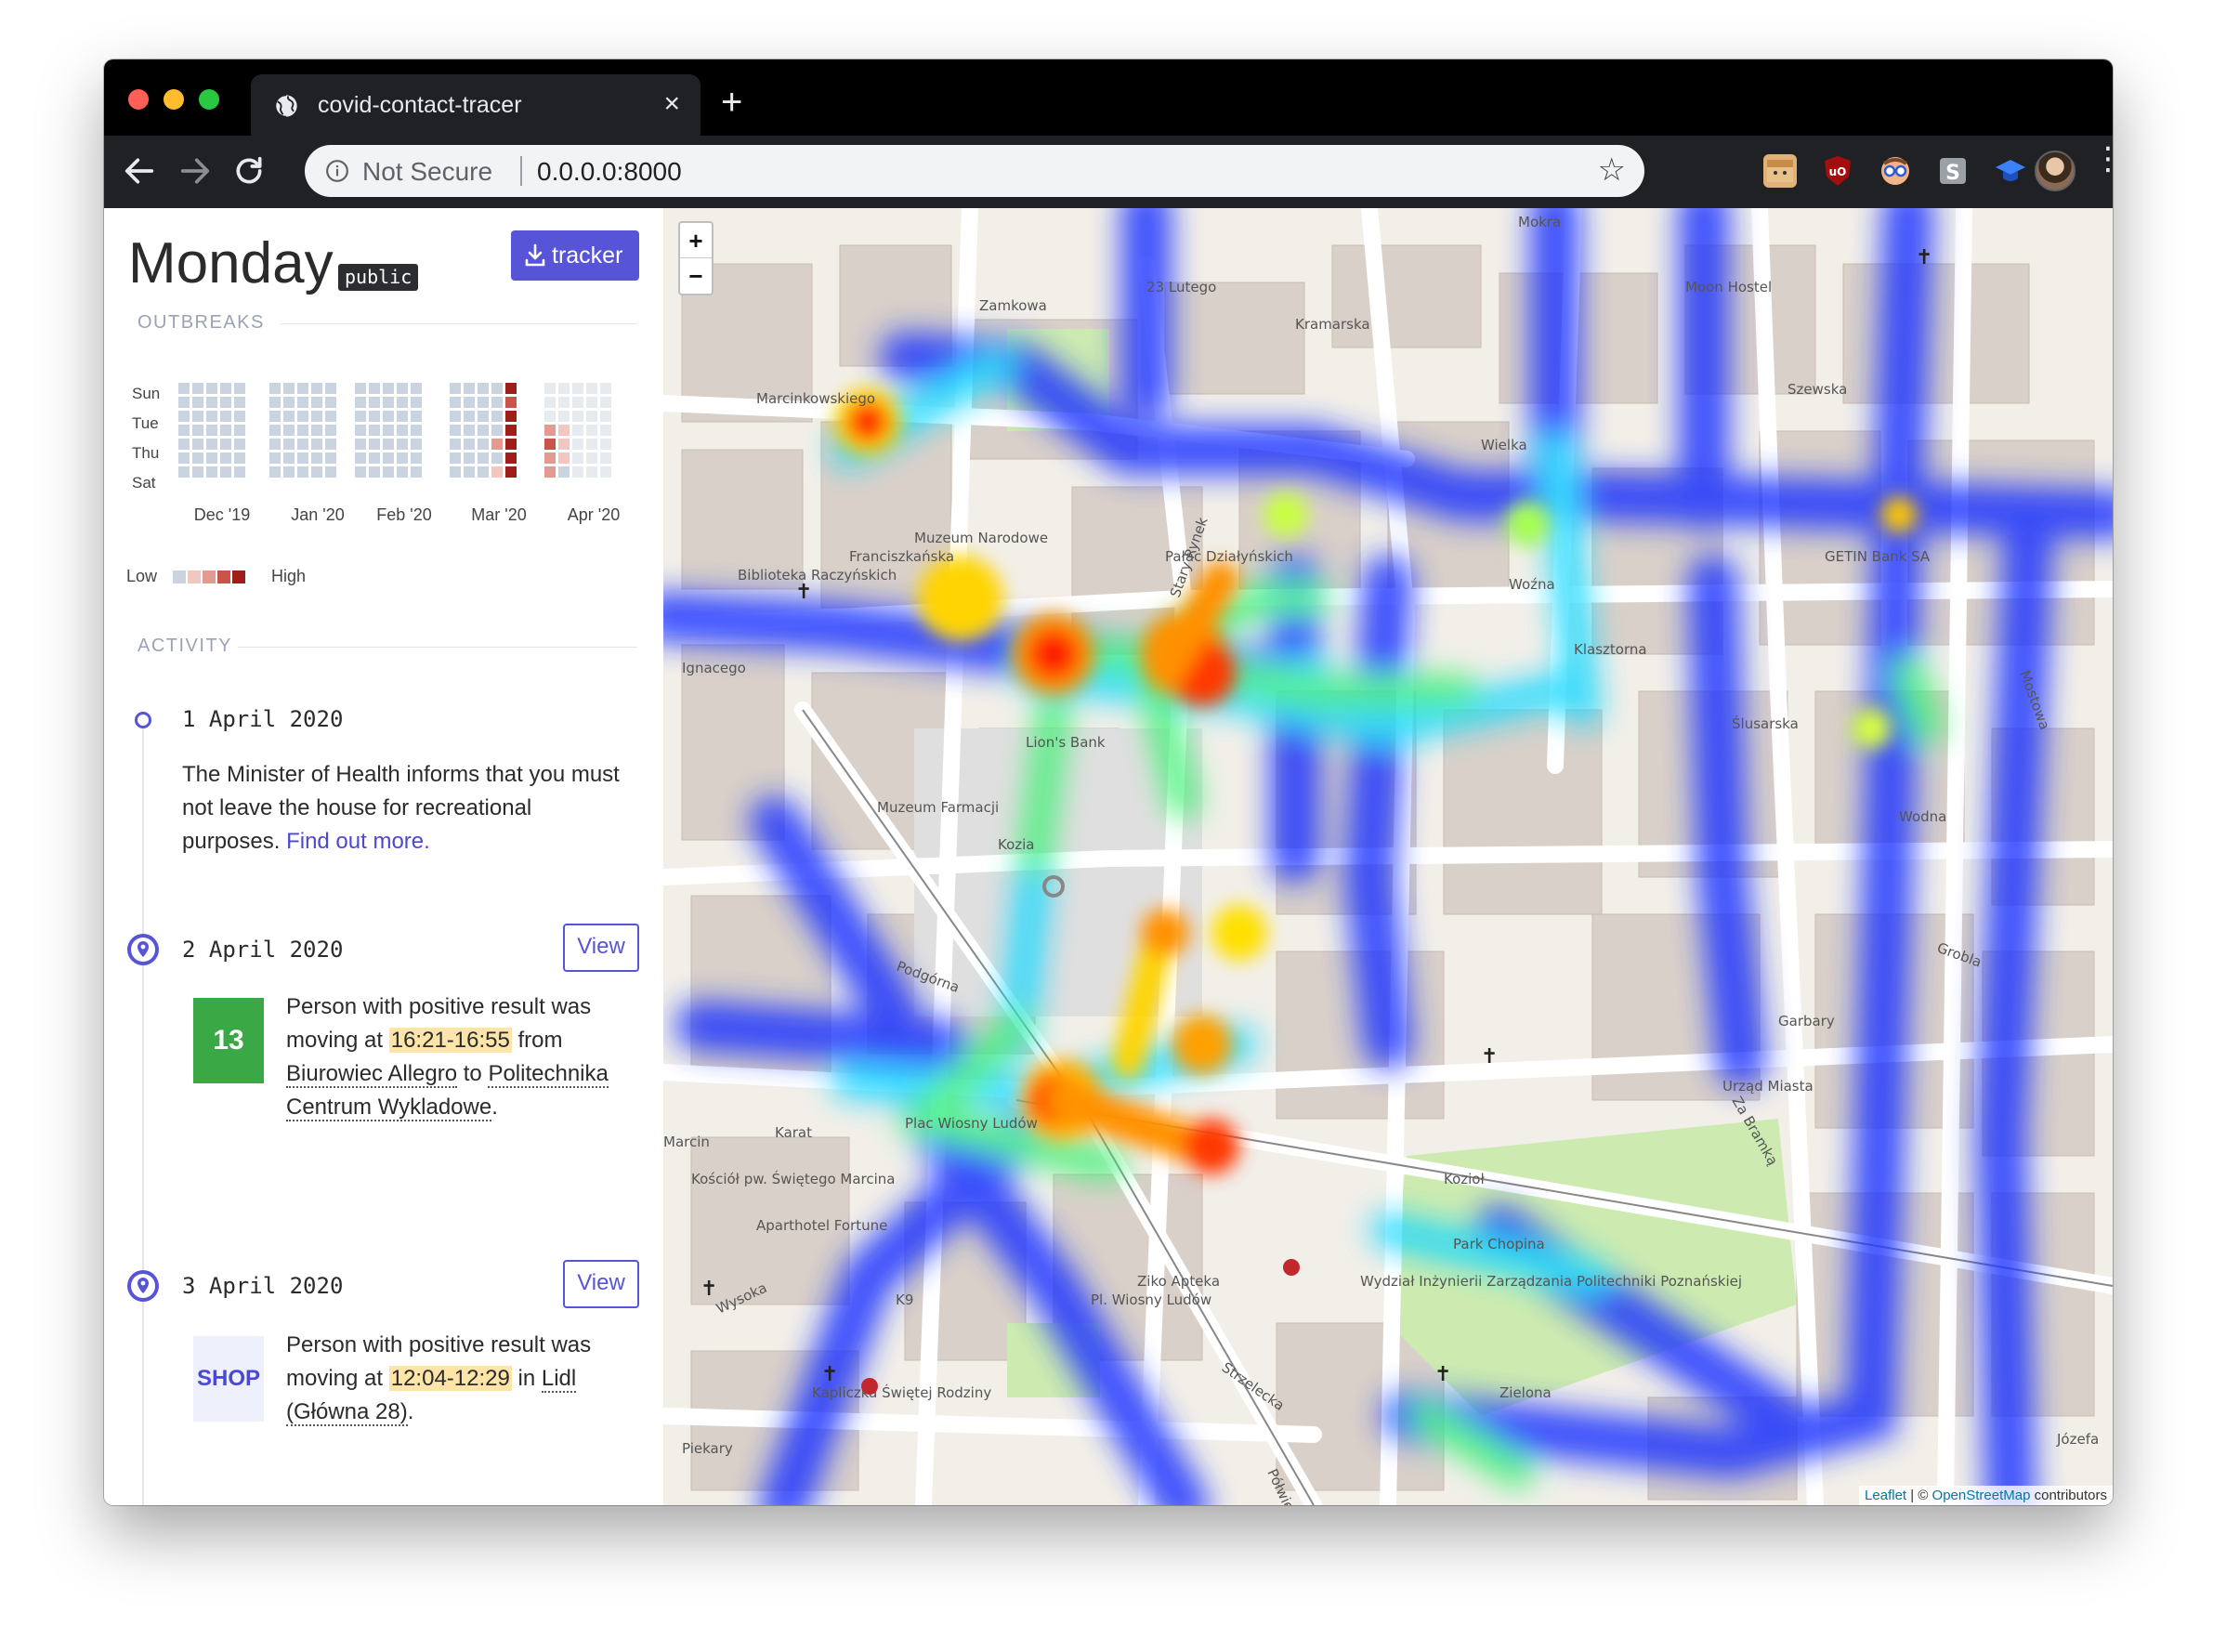 The image size is (2213, 1652). What do you see at coordinates (1151, 1299) in the screenshot?
I see `map-label: Pl. Wiosny Ludów` at bounding box center [1151, 1299].